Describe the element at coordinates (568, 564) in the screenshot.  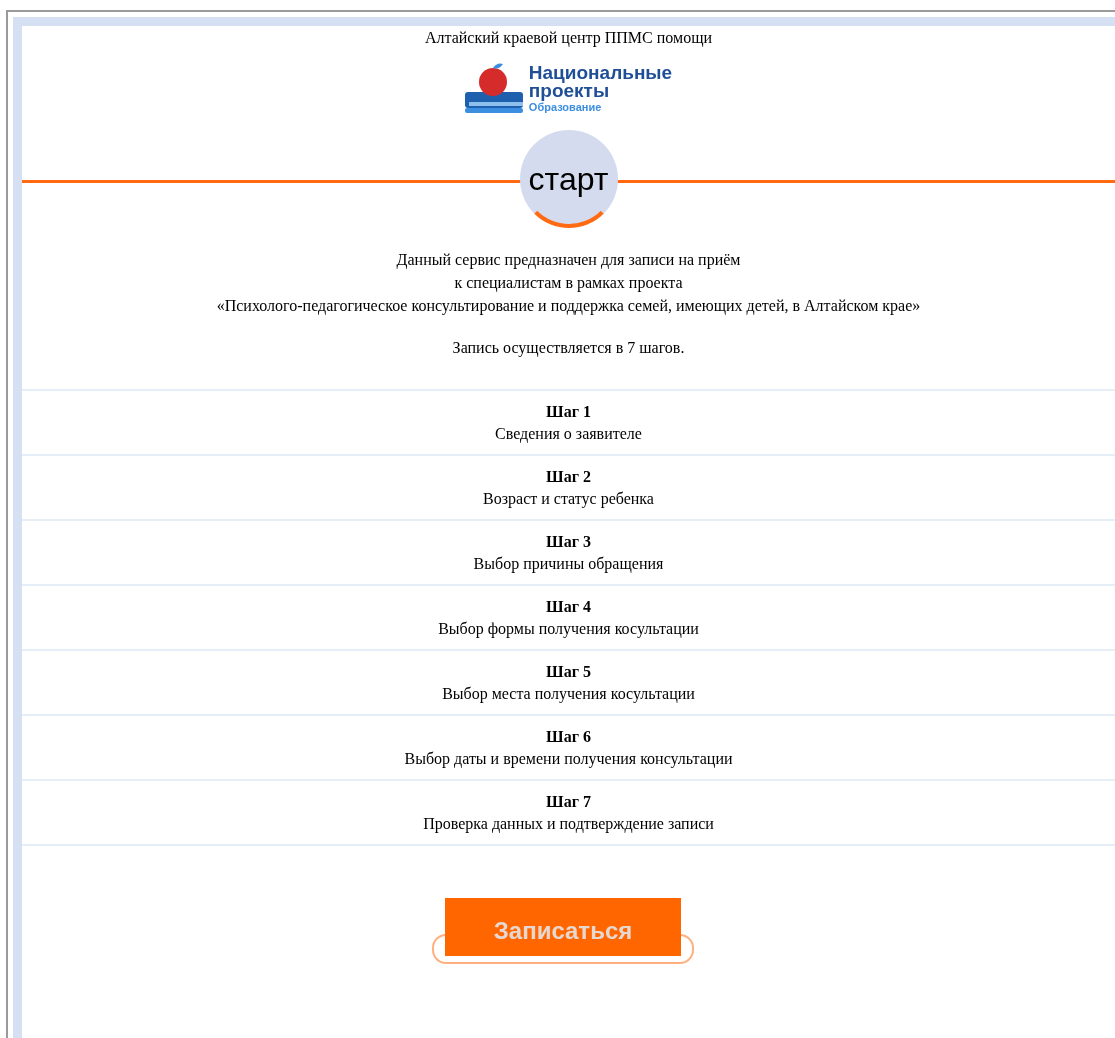
I see `step-description: Выбор причины обращения` at that location.